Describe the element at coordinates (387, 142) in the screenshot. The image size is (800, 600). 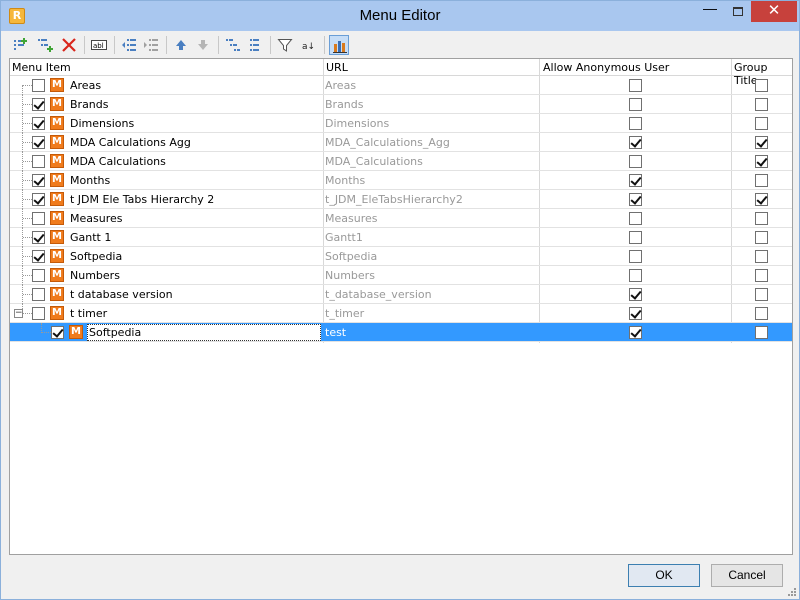
I see `menu-item-url: MDA_Calculations_Agg` at that location.